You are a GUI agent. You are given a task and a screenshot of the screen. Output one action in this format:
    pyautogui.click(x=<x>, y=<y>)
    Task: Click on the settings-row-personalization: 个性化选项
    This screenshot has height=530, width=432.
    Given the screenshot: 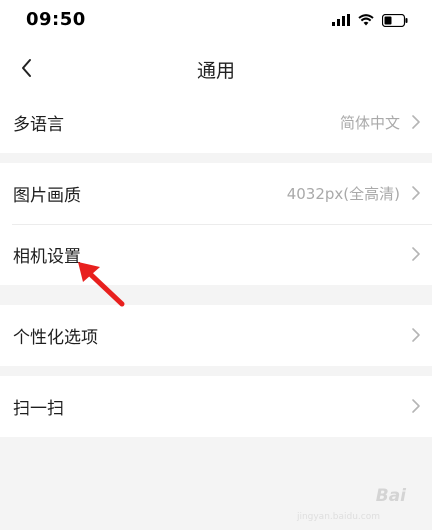 What is the action you would take?
    pyautogui.click(x=216, y=335)
    